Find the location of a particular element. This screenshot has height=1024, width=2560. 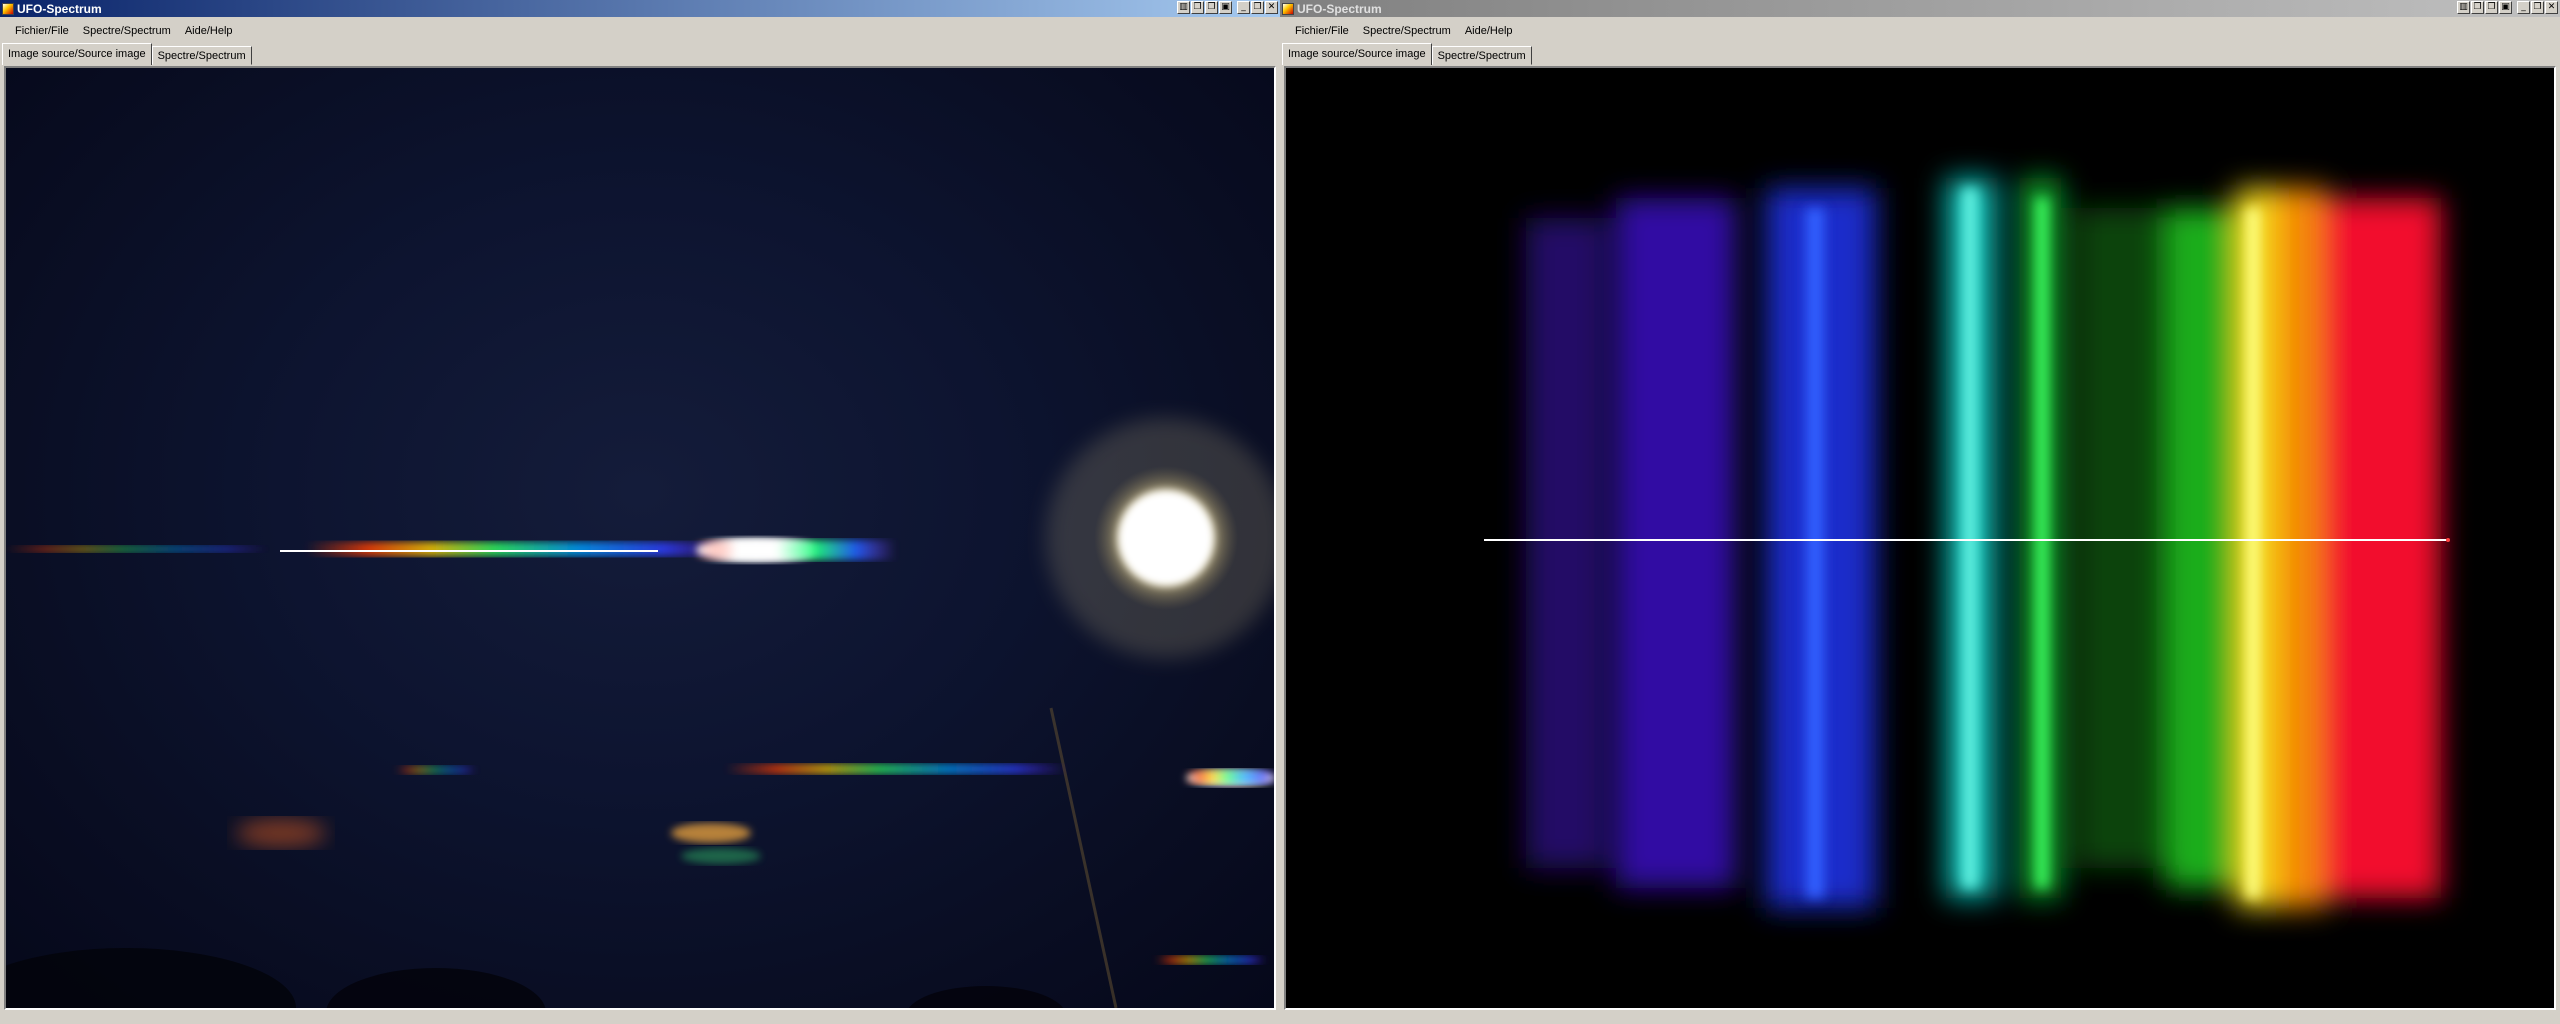

spectral-band-darkgreen is located at coordinates (2126, 538).